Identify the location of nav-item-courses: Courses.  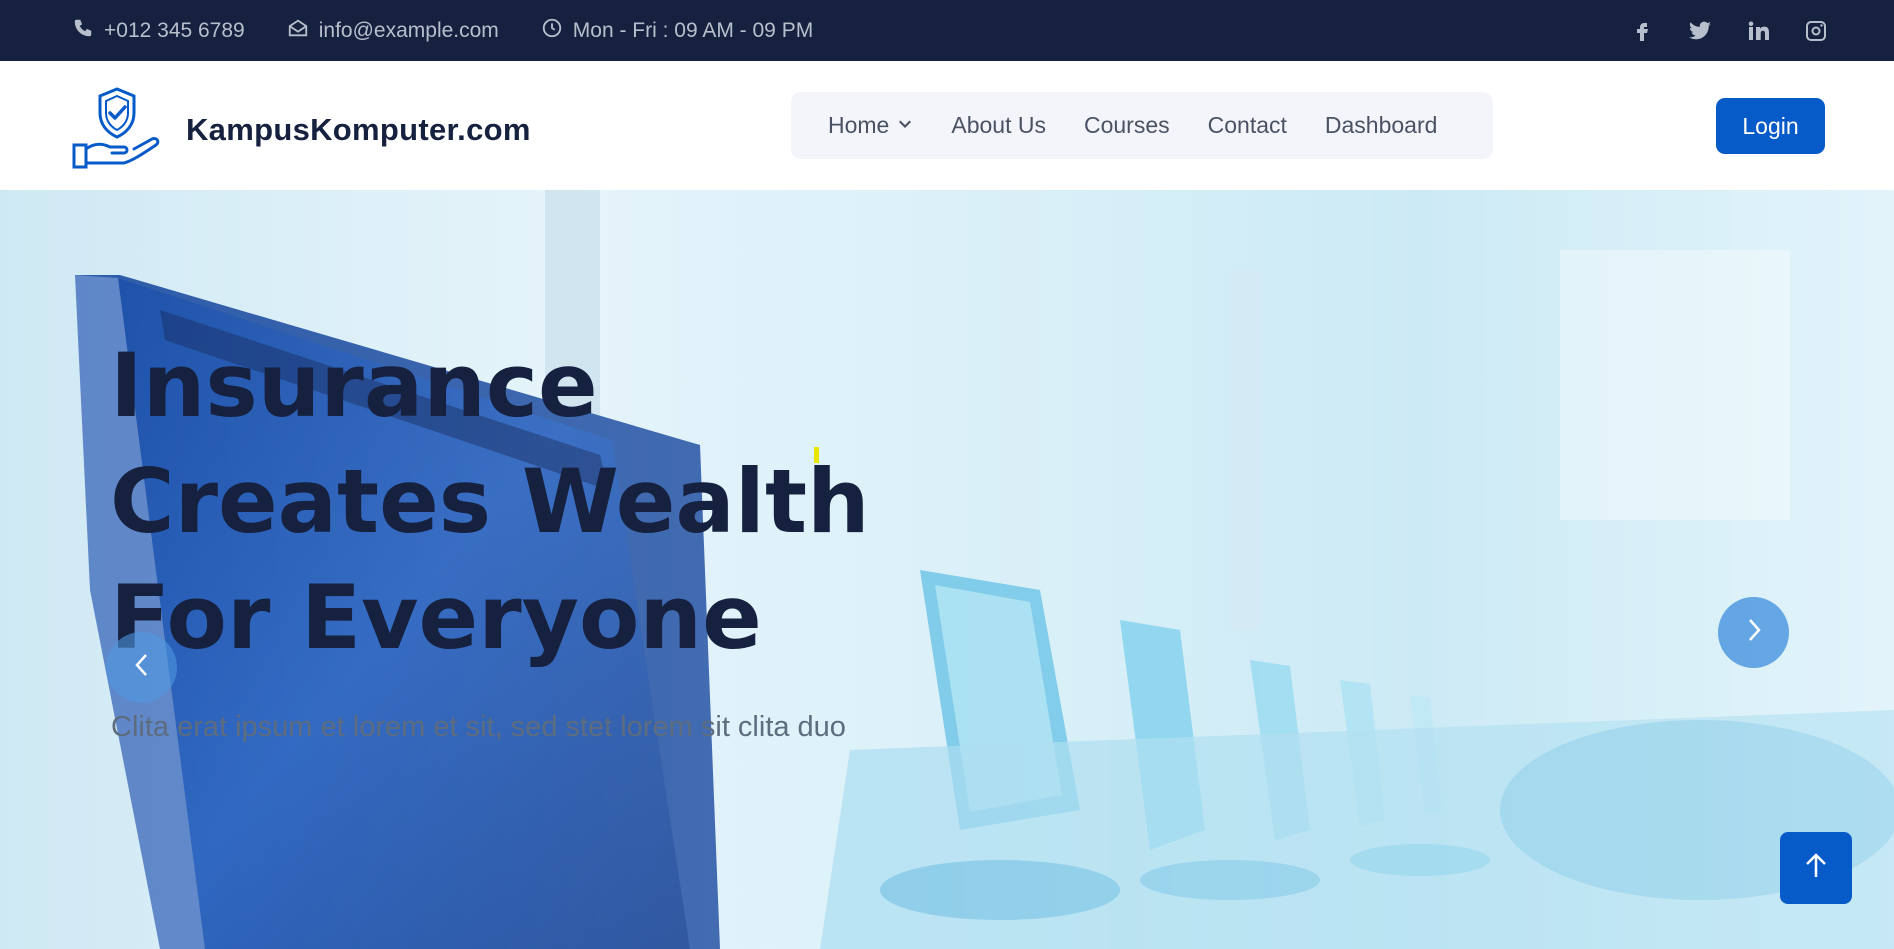
(1127, 125).